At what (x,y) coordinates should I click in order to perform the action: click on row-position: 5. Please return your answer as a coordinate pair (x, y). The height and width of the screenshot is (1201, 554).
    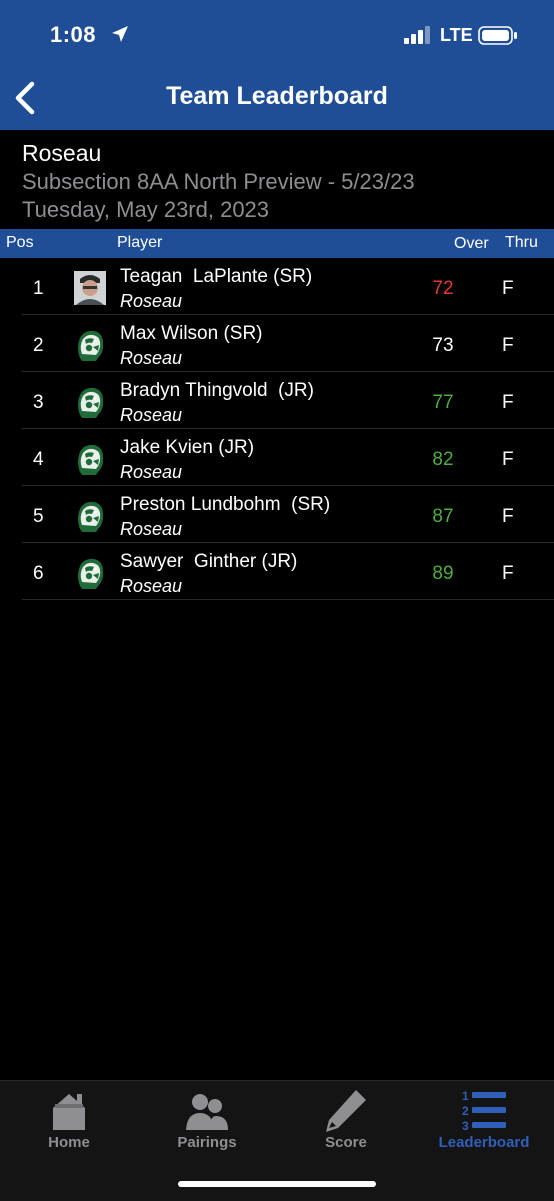
    Looking at the image, I should click on (38, 516).